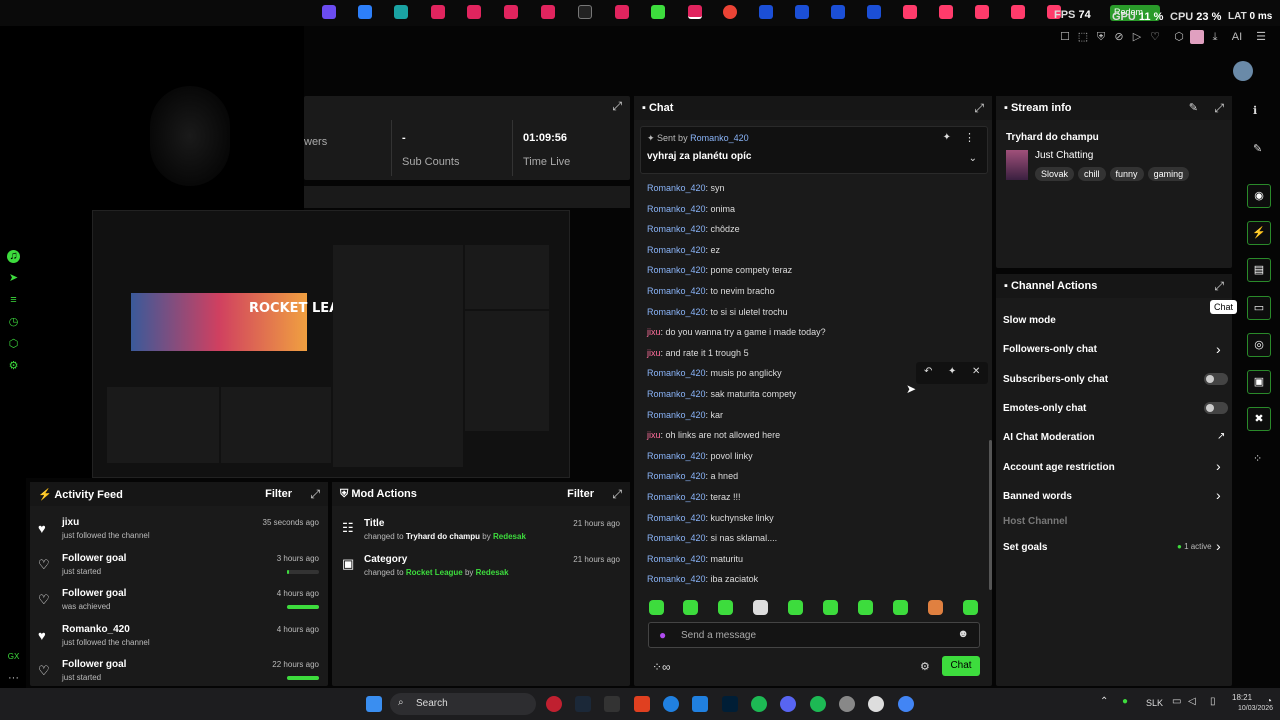  What do you see at coordinates (928, 371) in the screenshot?
I see `reply-icon: ↶` at bounding box center [928, 371].